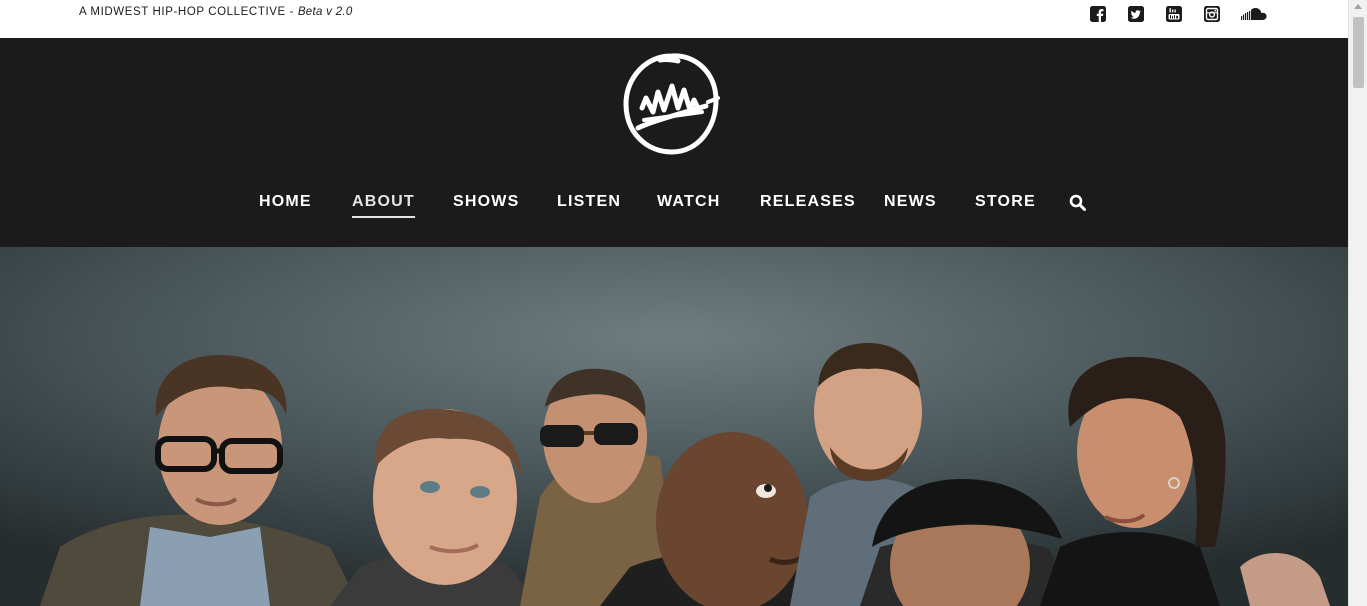 This screenshot has height=606, width=1367. Describe the element at coordinates (383, 205) in the screenshot. I see `nav-item-about: ABOUT` at that location.